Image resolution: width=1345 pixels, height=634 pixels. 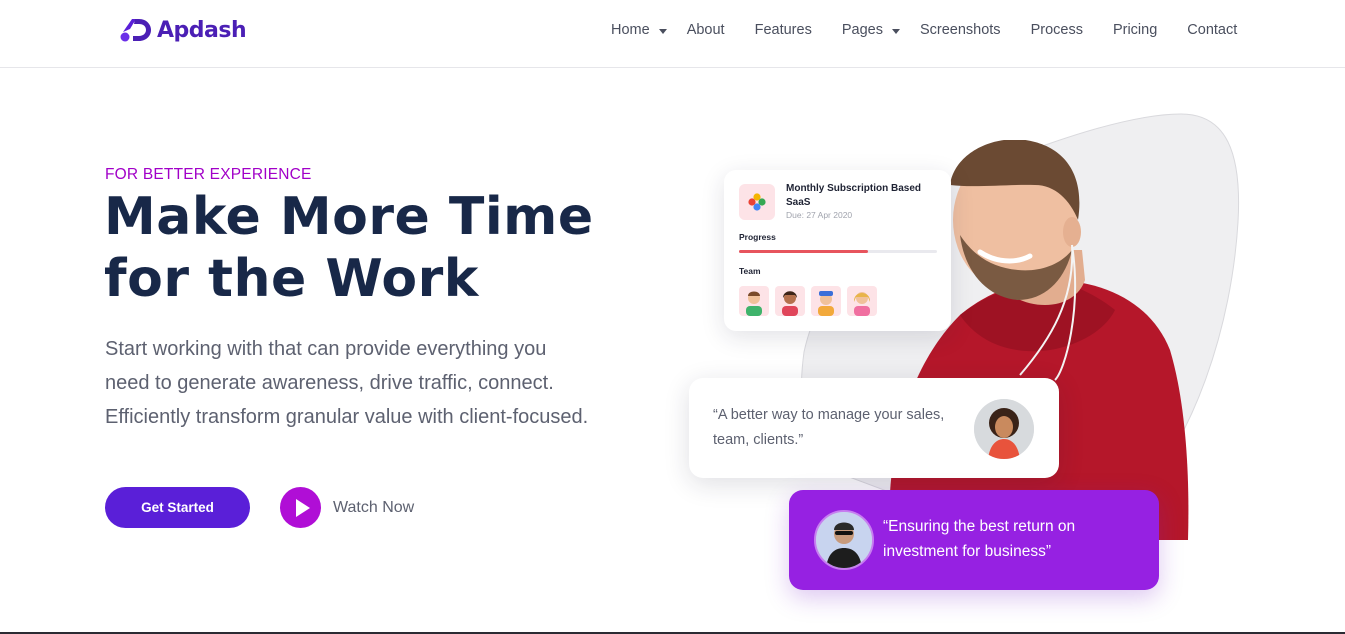 I want to click on watch-now-button: Watch Now, so click(x=347, y=507).